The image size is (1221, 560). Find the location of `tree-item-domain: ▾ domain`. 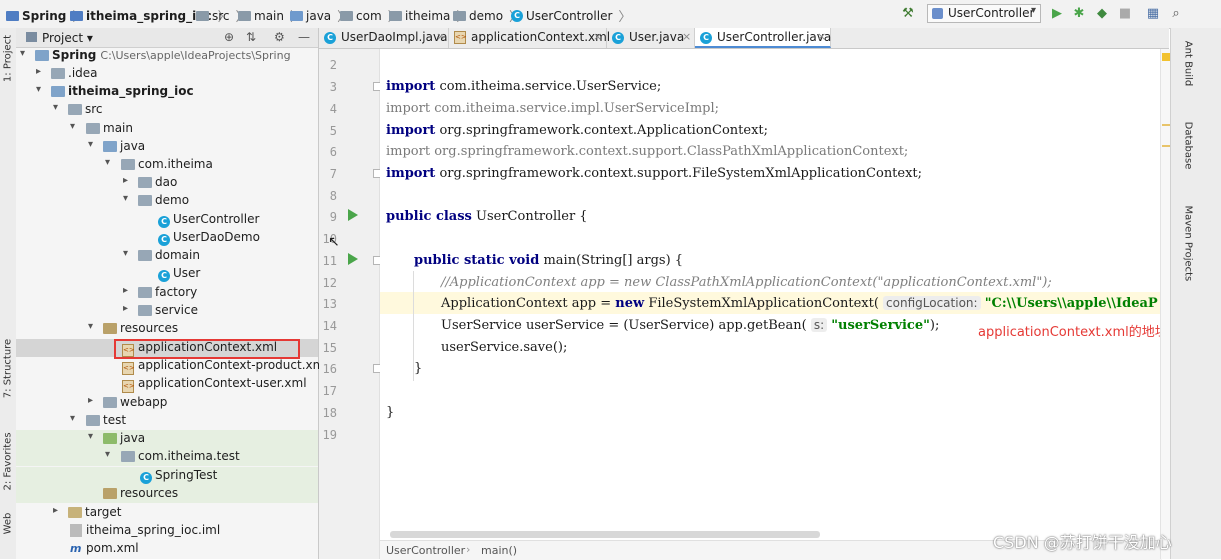

tree-item-domain: ▾ domain is located at coordinates (167, 256).